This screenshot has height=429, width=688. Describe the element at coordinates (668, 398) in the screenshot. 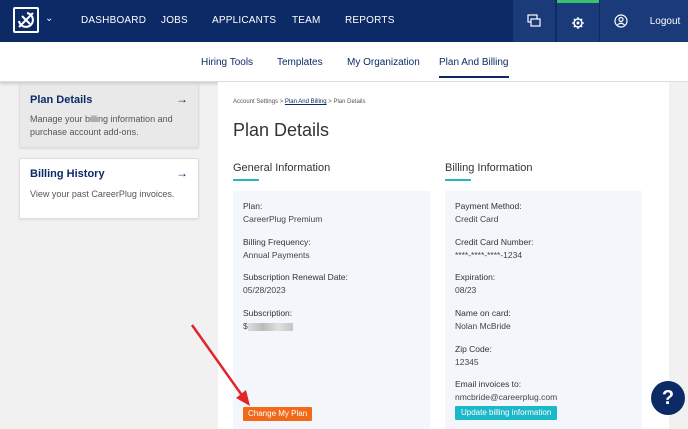

I see `help-button: ?` at that location.